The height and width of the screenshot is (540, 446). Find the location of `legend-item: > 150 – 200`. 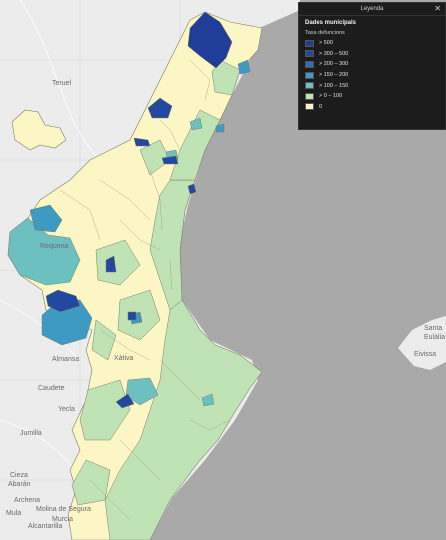

legend-item: > 150 – 200 is located at coordinates (372, 75).